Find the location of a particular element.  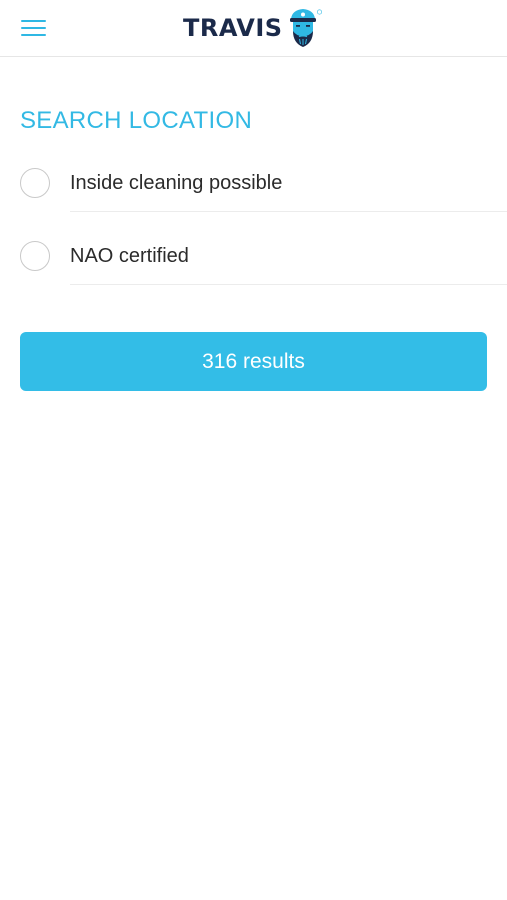

travis-logo: TRAVIS is located at coordinates (253, 28).